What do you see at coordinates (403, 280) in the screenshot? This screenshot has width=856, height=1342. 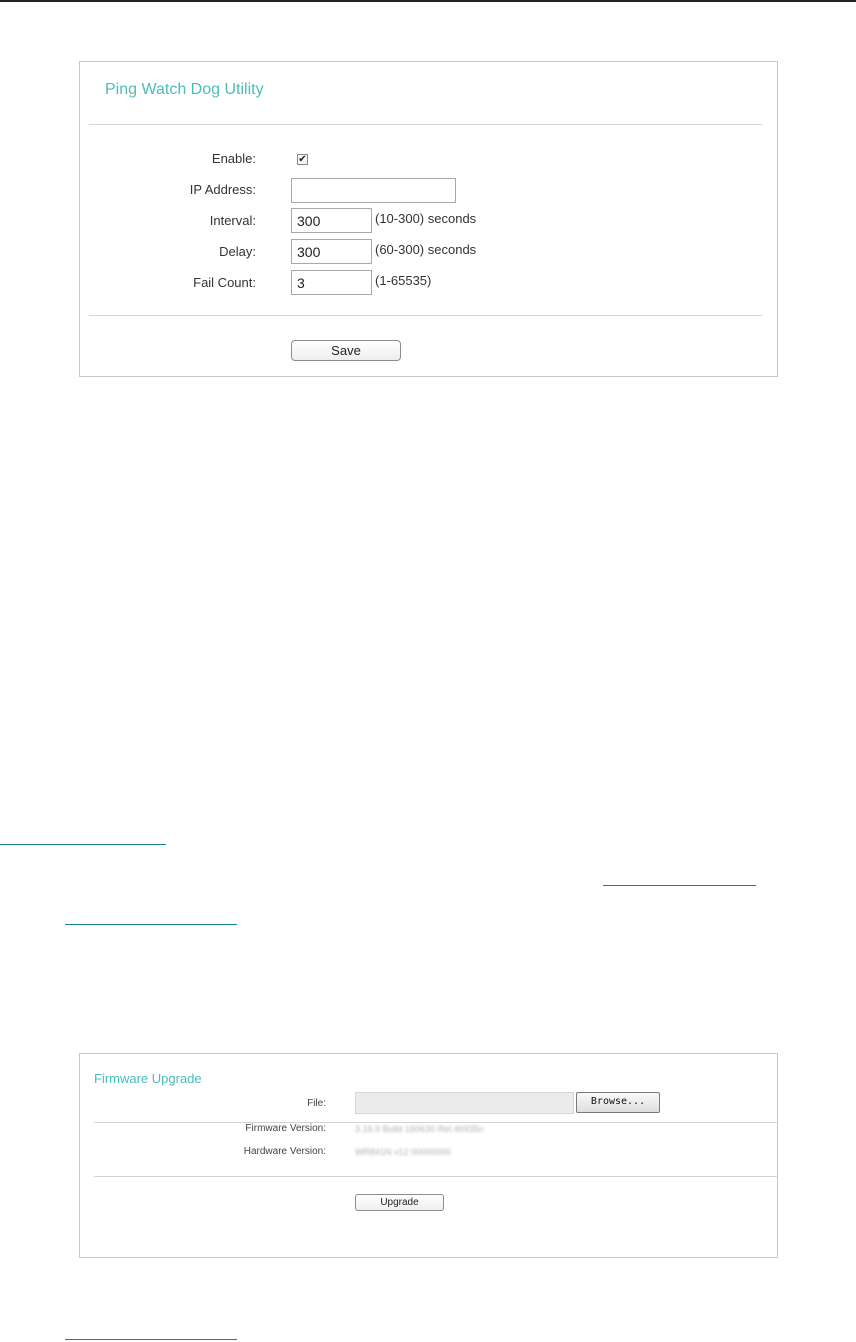 I see `fail-count-range-hint: (1-65535)` at bounding box center [403, 280].